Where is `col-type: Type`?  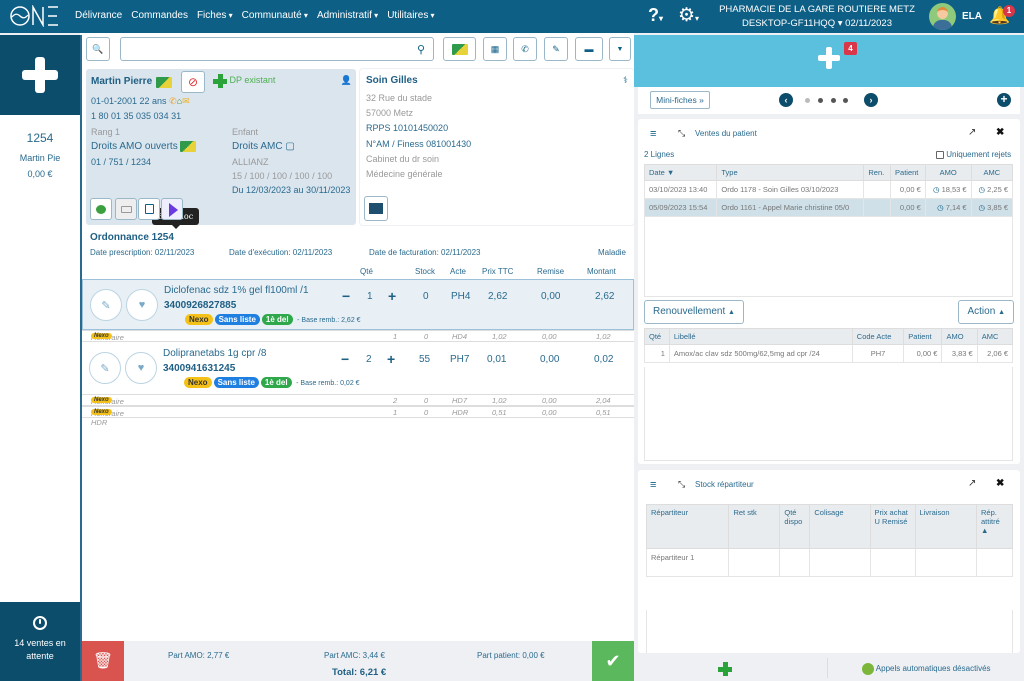
col-type: Type is located at coordinates (790, 172).